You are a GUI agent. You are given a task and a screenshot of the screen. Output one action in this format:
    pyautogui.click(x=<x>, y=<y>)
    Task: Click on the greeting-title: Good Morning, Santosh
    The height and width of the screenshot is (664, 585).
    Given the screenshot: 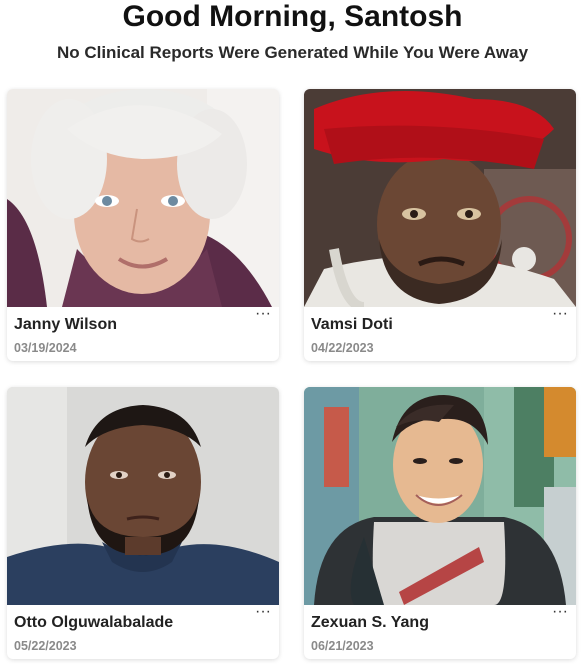 What is the action you would take?
    pyautogui.click(x=292, y=16)
    